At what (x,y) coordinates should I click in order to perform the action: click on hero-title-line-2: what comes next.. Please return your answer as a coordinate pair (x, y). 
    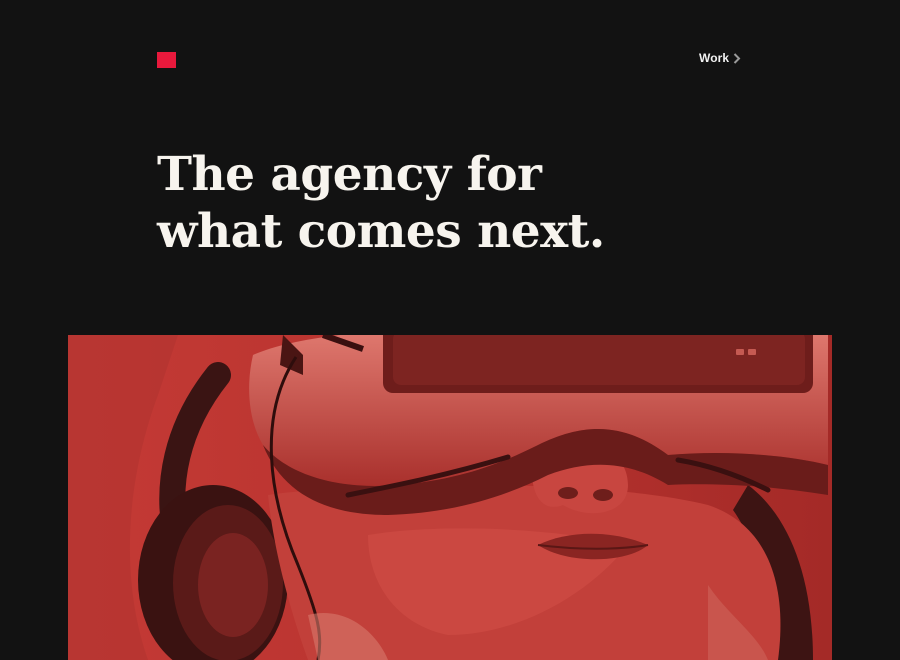
    Looking at the image, I should click on (381, 231).